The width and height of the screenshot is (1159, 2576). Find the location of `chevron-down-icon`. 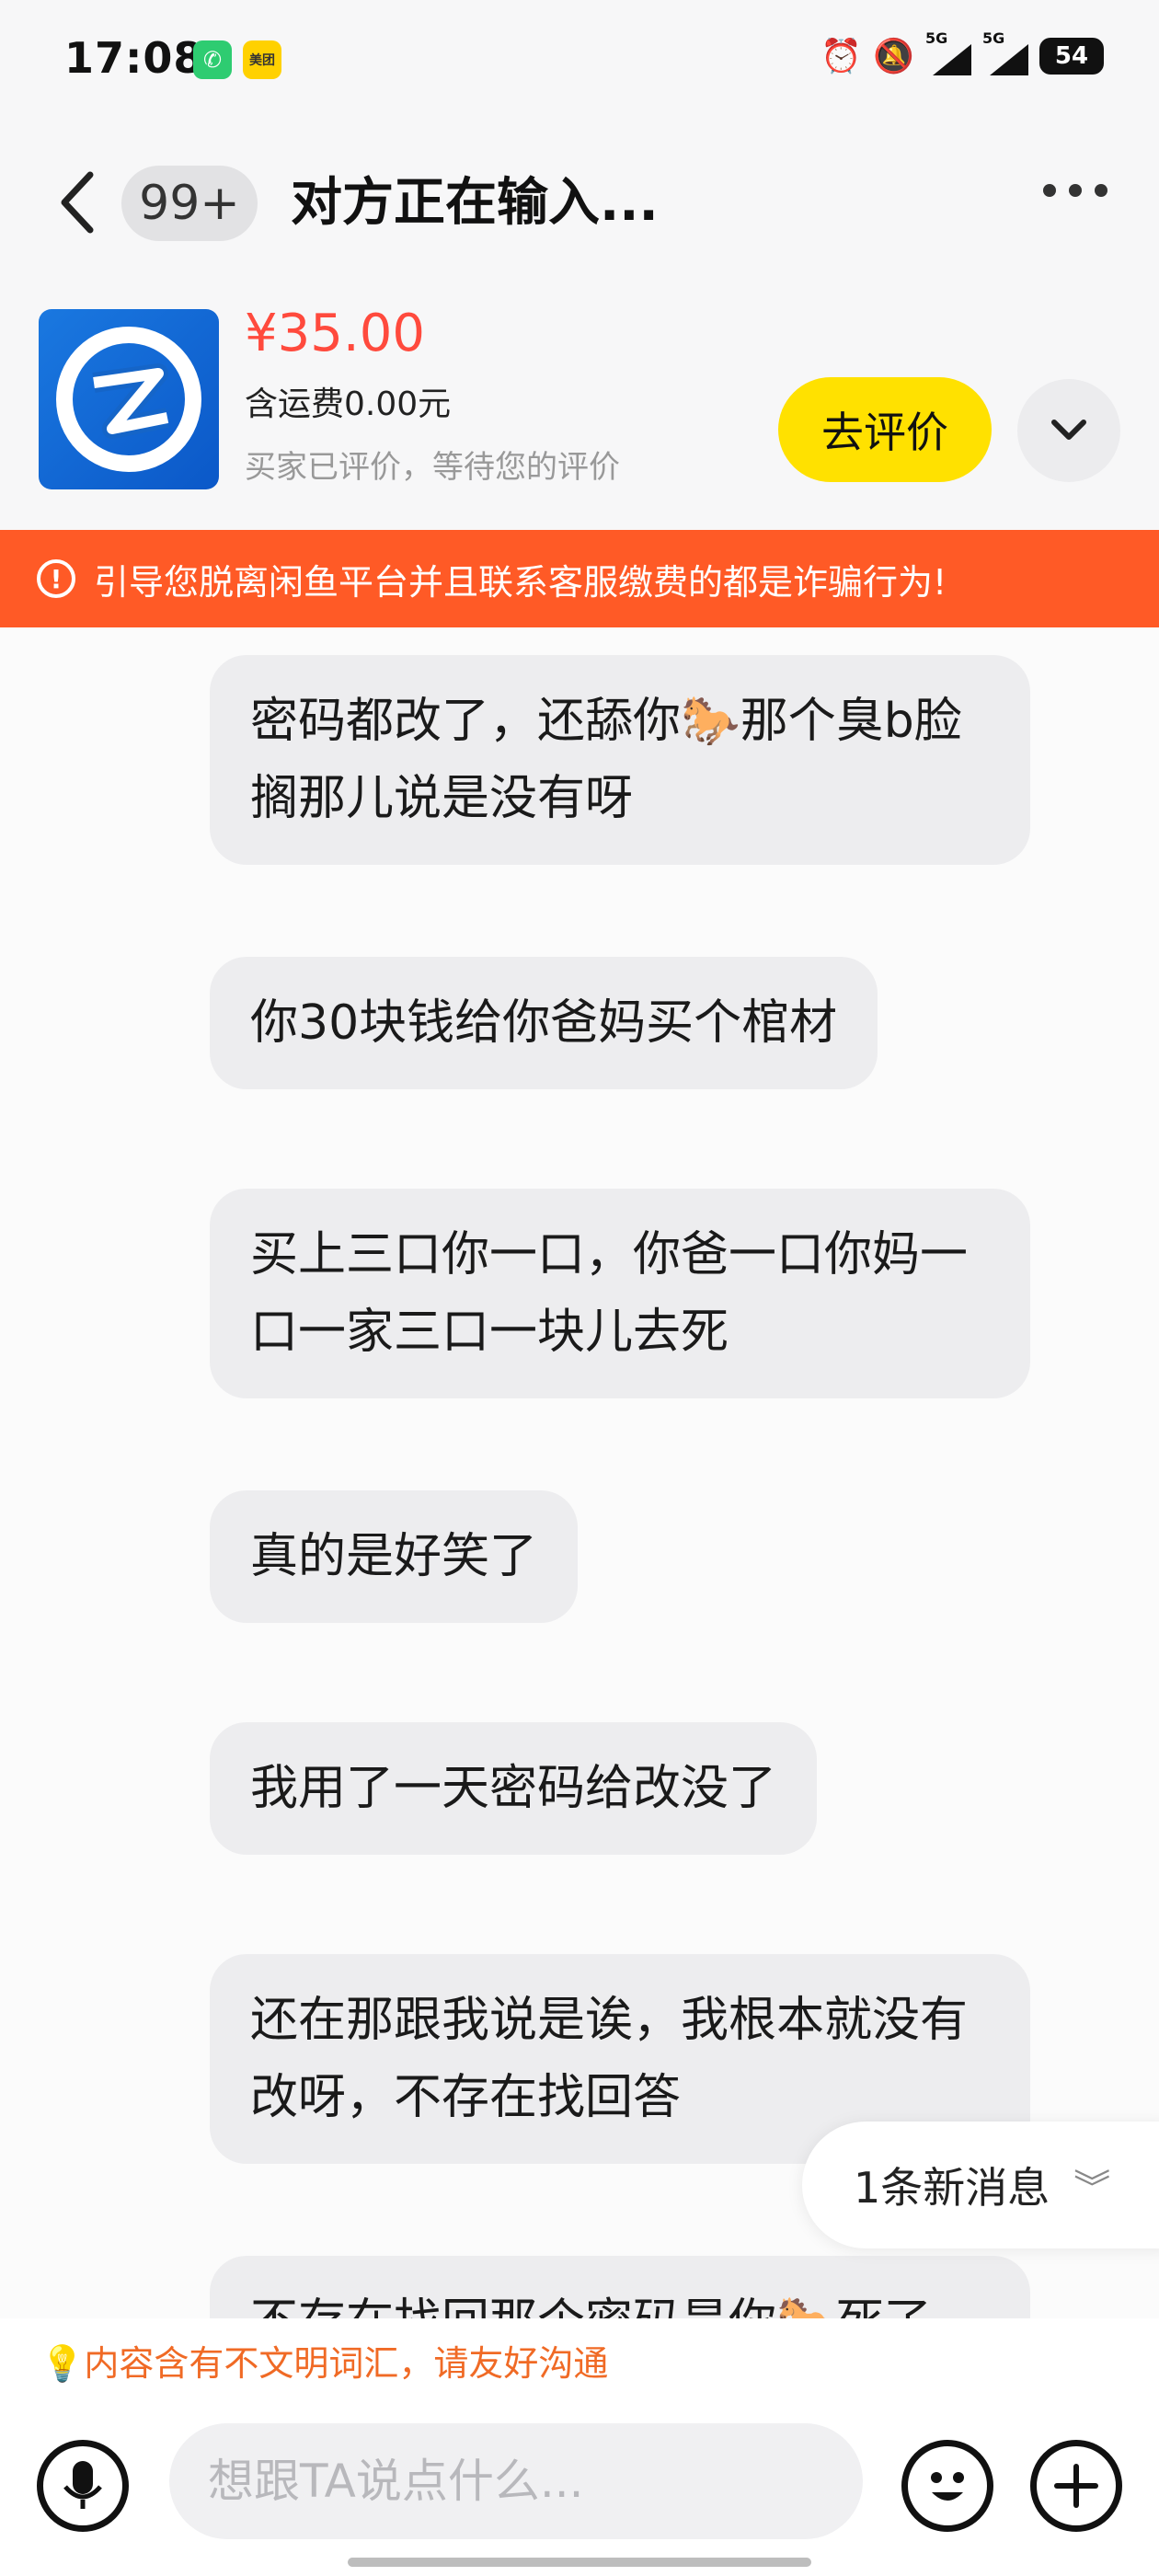

chevron-down-icon is located at coordinates (1068, 430).